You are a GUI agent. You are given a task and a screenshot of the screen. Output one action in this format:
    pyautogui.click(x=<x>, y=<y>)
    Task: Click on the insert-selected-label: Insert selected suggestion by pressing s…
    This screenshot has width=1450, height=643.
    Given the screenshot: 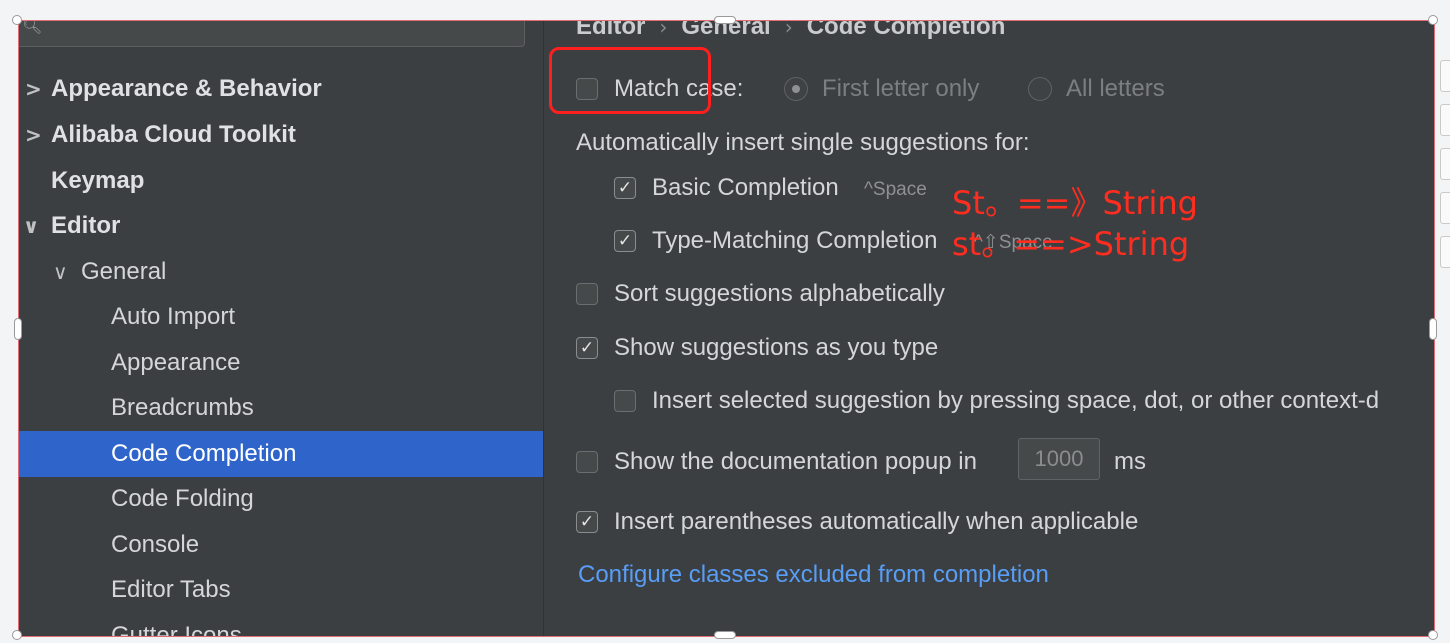 What is the action you would take?
    pyautogui.click(x=1016, y=400)
    